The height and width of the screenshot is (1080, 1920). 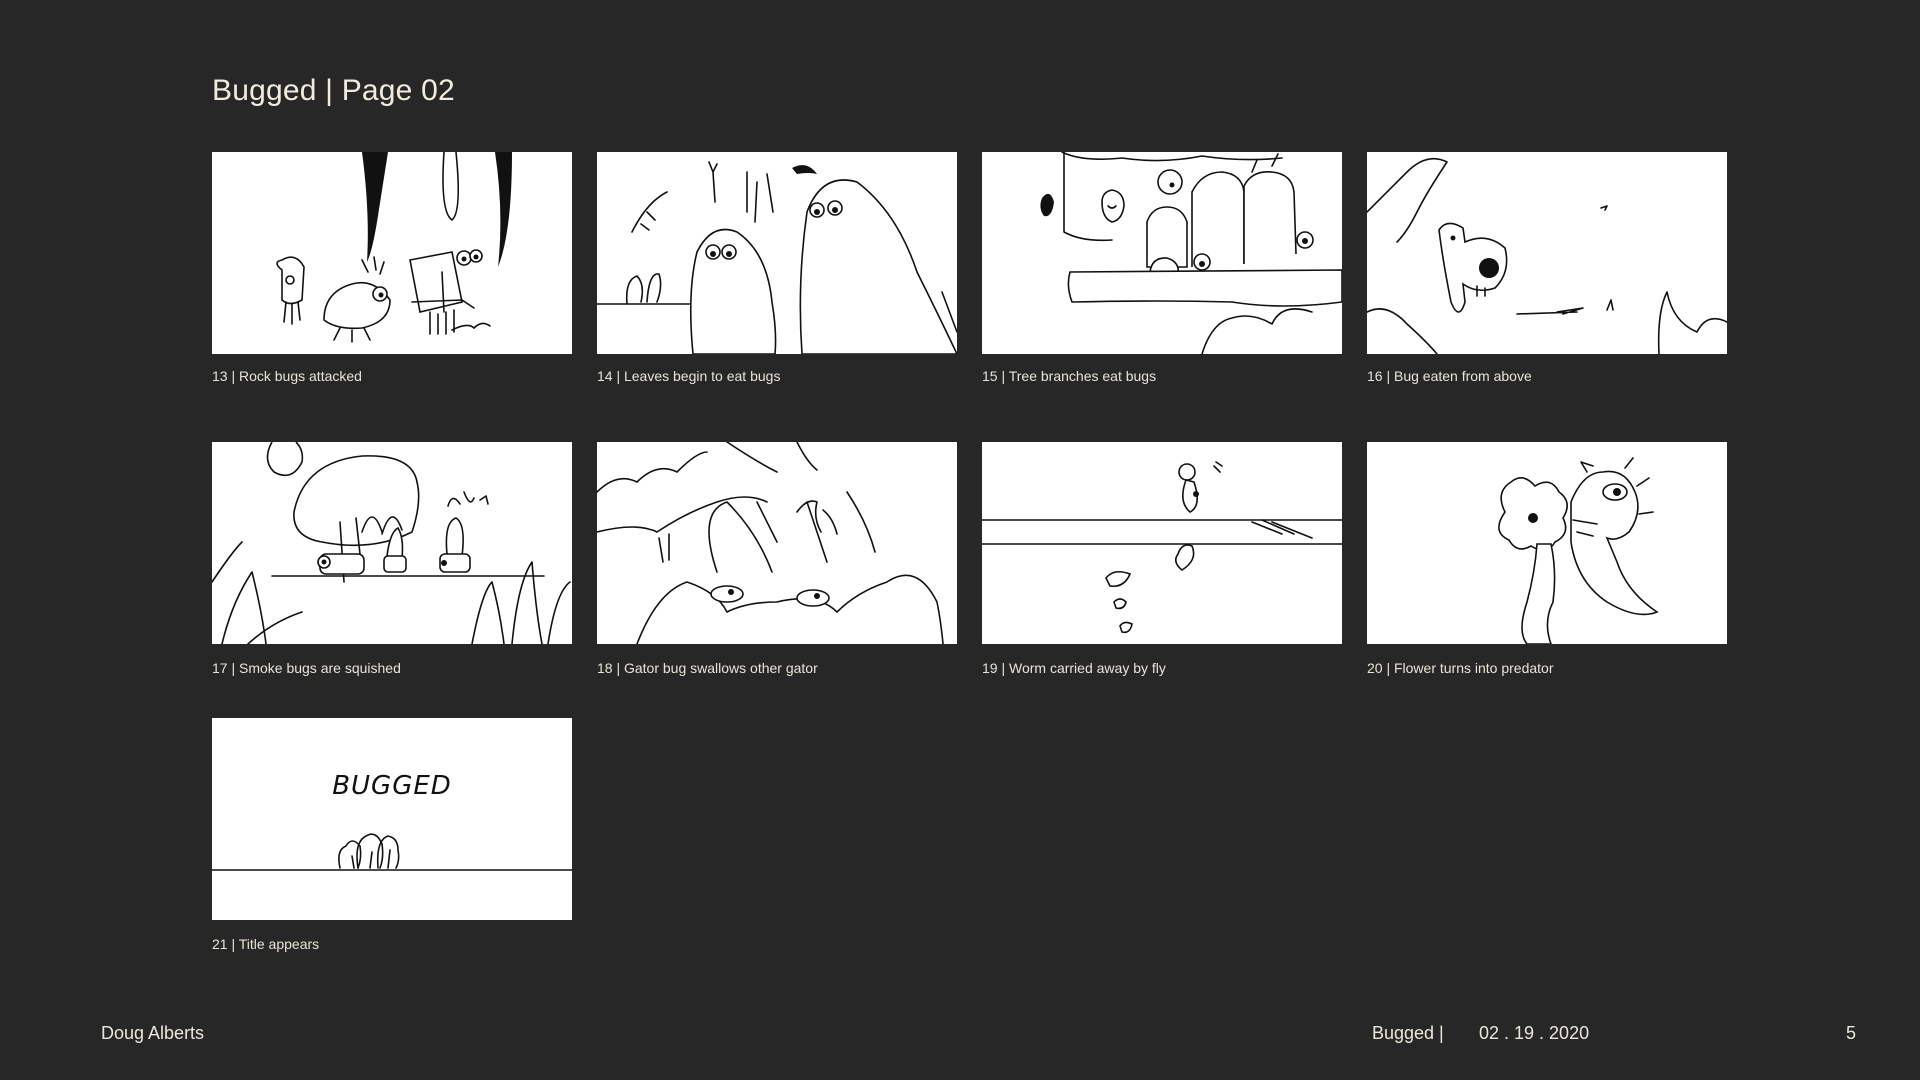 I want to click on panel-caption: 14 | Leaves begin to eat bugs, so click(x=689, y=376).